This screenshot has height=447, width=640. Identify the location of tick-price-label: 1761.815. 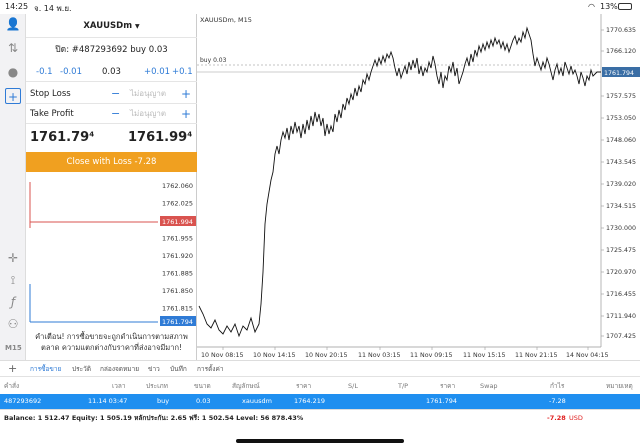
(177, 309).